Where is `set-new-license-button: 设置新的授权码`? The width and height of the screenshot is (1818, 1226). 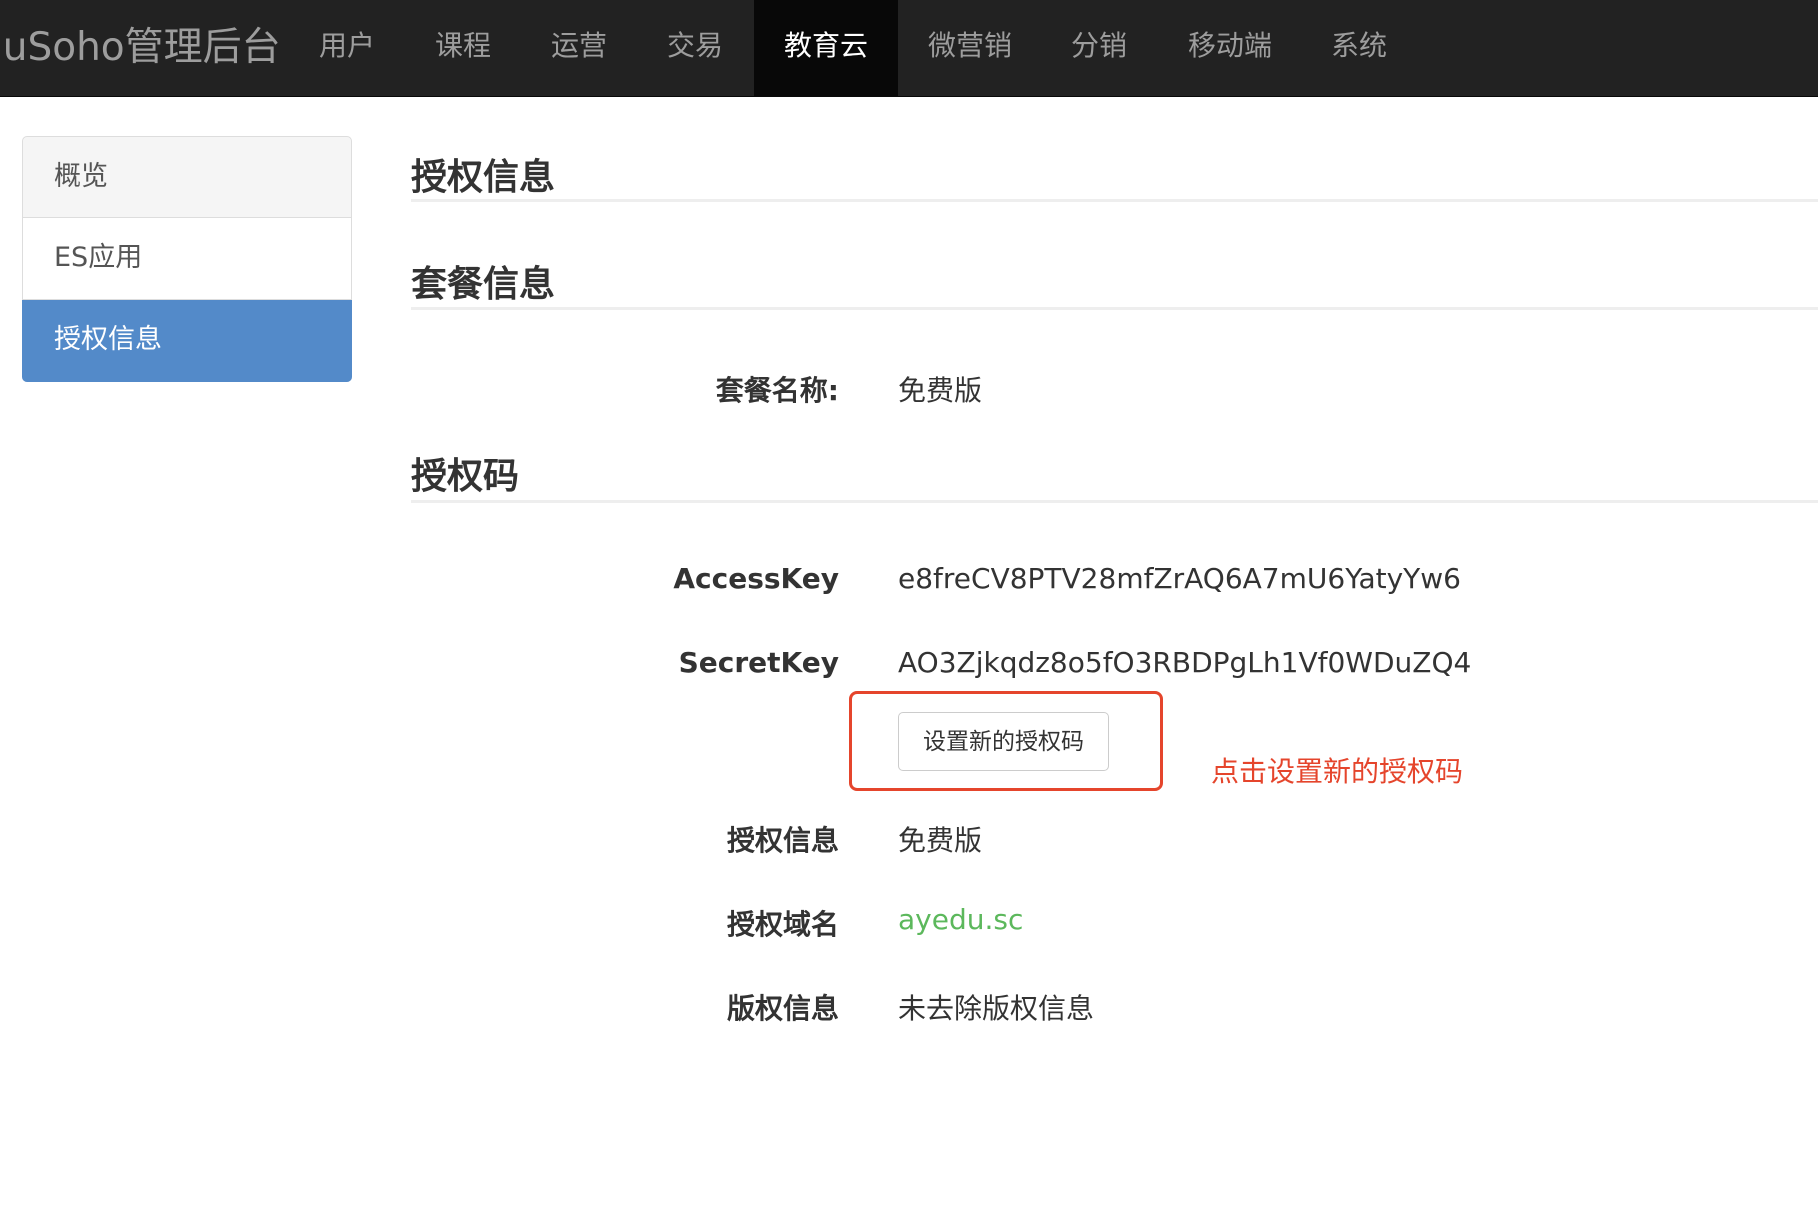
set-new-license-button: 设置新的授权码 is located at coordinates (1003, 741).